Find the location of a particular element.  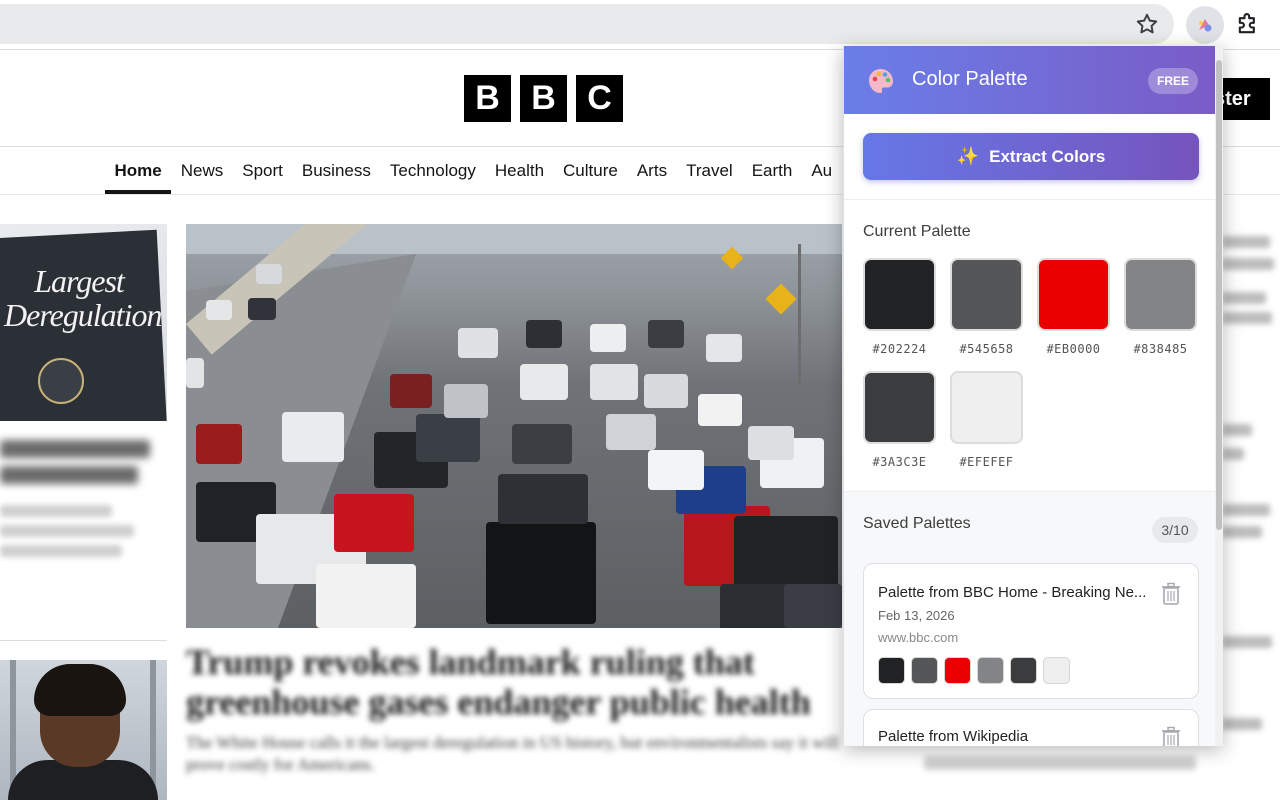

nav-item-home: Home is located at coordinates (138, 170).